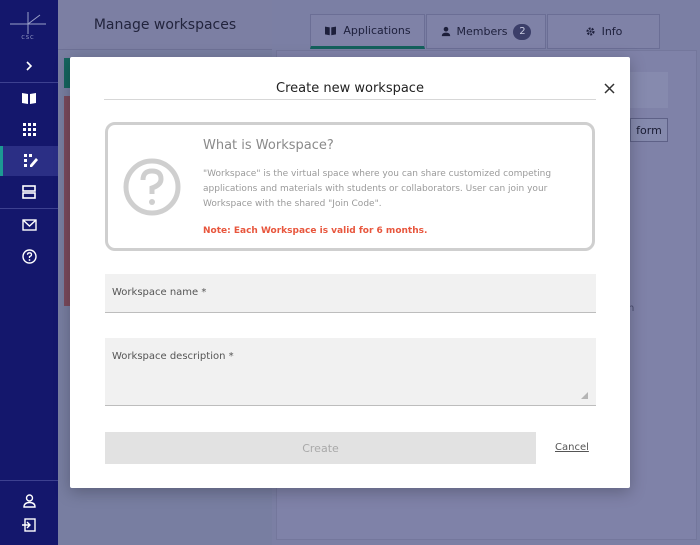  Describe the element at coordinates (377, 30) in the screenshot. I see `tab-label: Applications` at that location.